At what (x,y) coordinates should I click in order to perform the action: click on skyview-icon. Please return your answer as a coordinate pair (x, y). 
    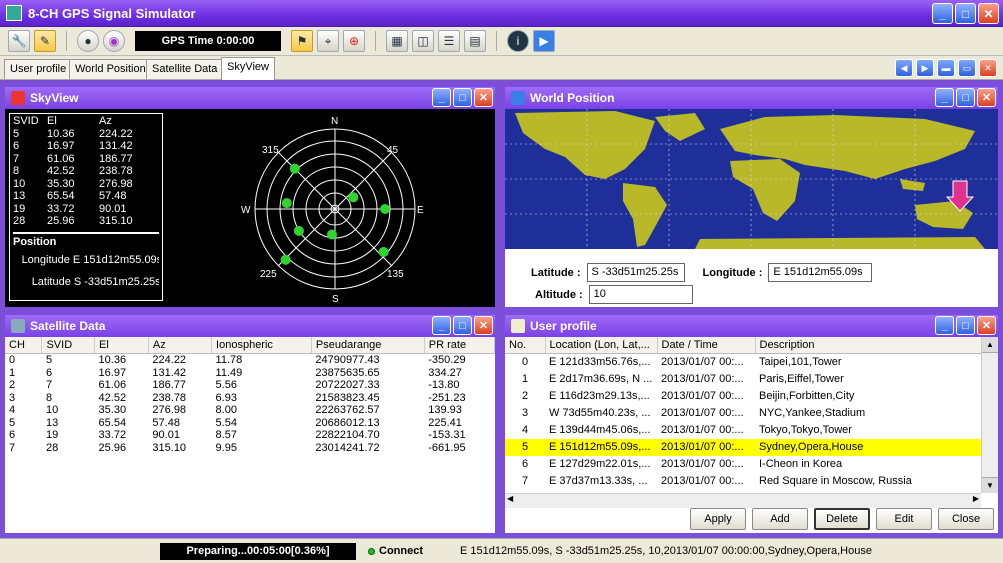
    Looking at the image, I should click on (18, 98).